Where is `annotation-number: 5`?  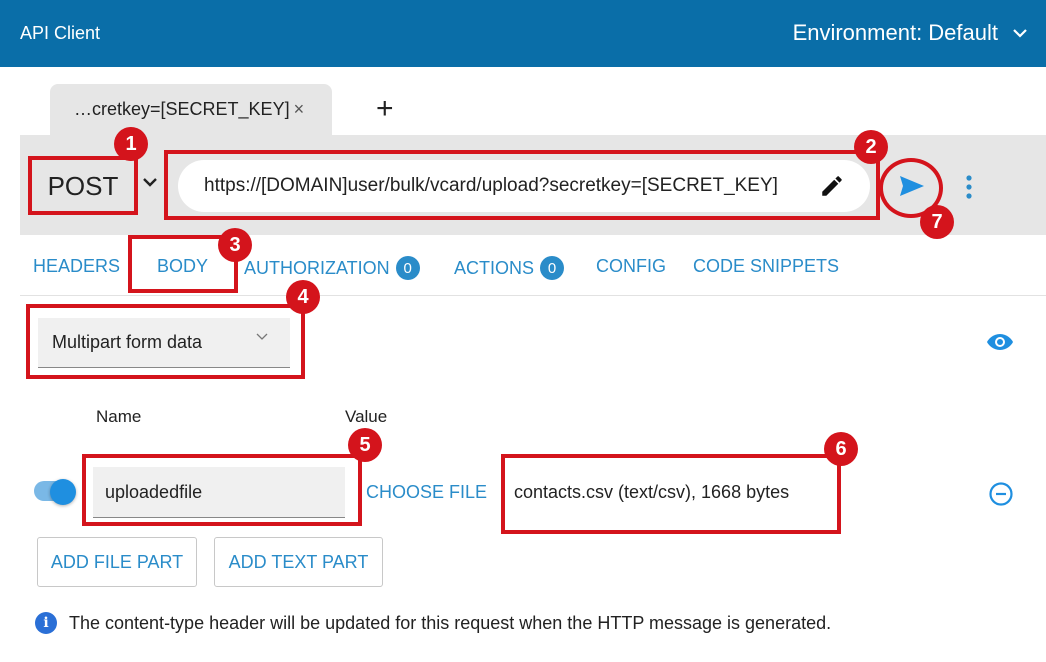 annotation-number: 5 is located at coordinates (365, 445).